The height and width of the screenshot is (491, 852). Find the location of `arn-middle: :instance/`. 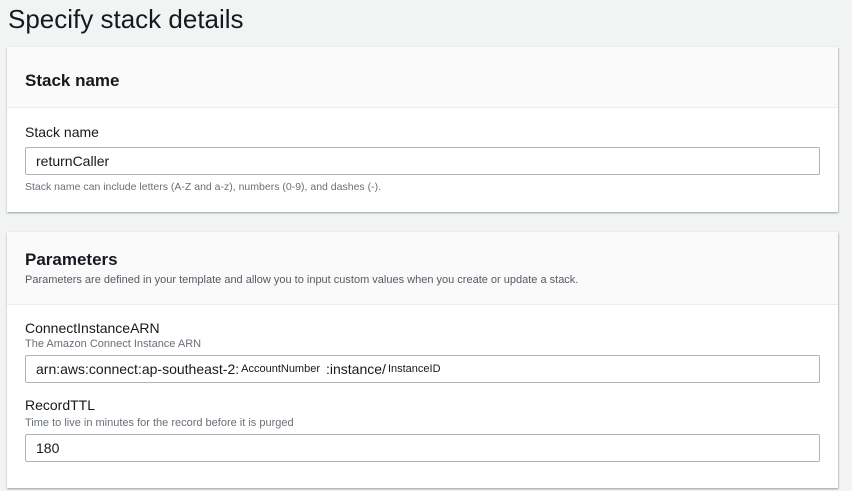

arn-middle: :instance/ is located at coordinates (356, 369).